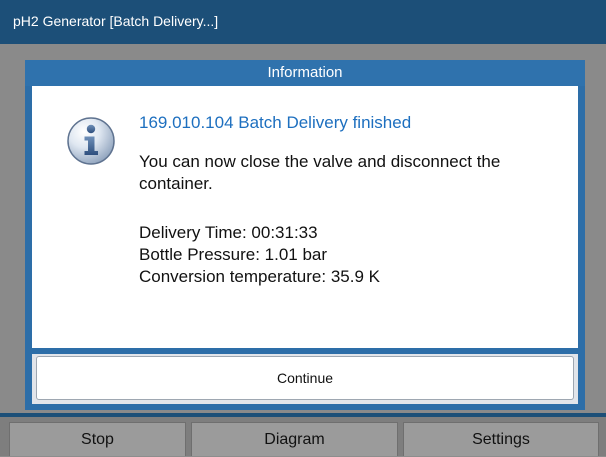 The image size is (606, 457). I want to click on dialog-header: Information, so click(305, 73).